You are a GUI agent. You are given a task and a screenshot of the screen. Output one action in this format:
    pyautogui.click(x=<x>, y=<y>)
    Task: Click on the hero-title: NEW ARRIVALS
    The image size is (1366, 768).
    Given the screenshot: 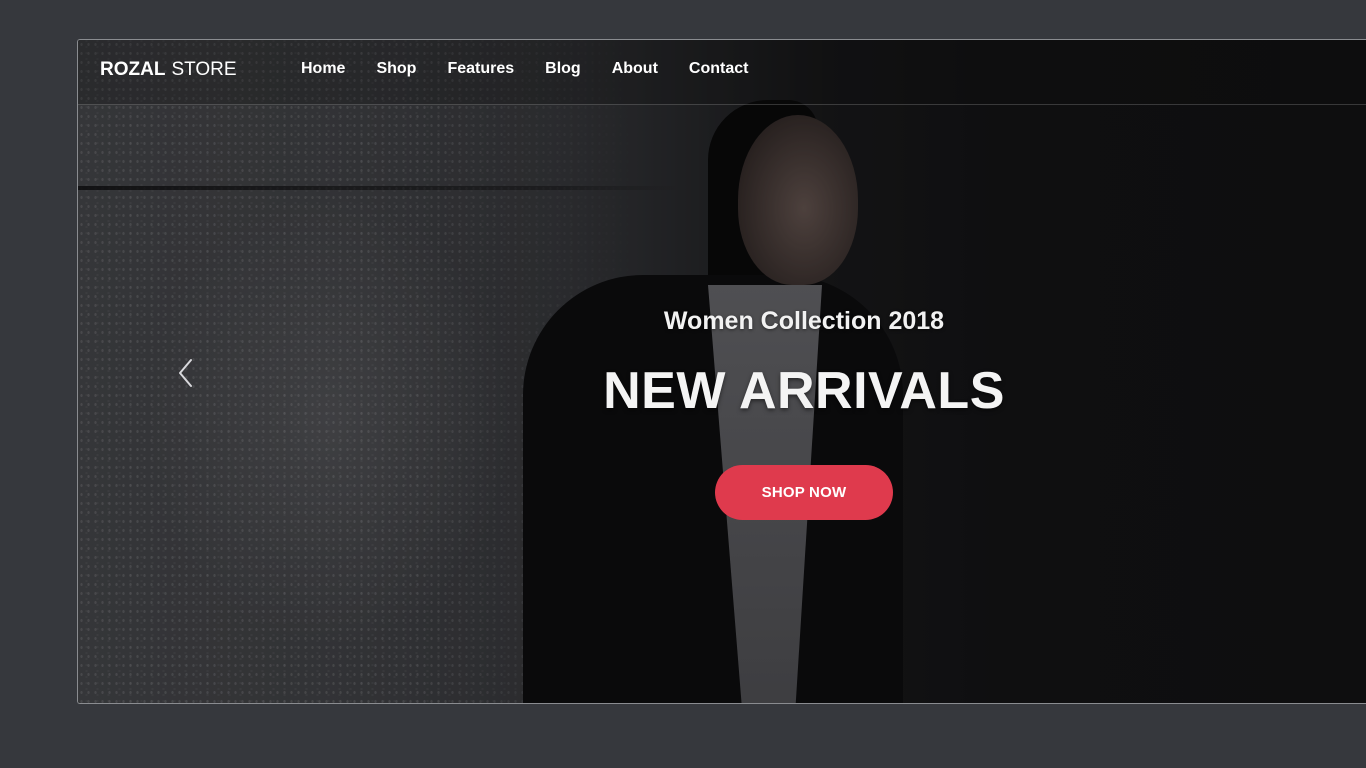 What is the action you would take?
    pyautogui.click(x=804, y=391)
    